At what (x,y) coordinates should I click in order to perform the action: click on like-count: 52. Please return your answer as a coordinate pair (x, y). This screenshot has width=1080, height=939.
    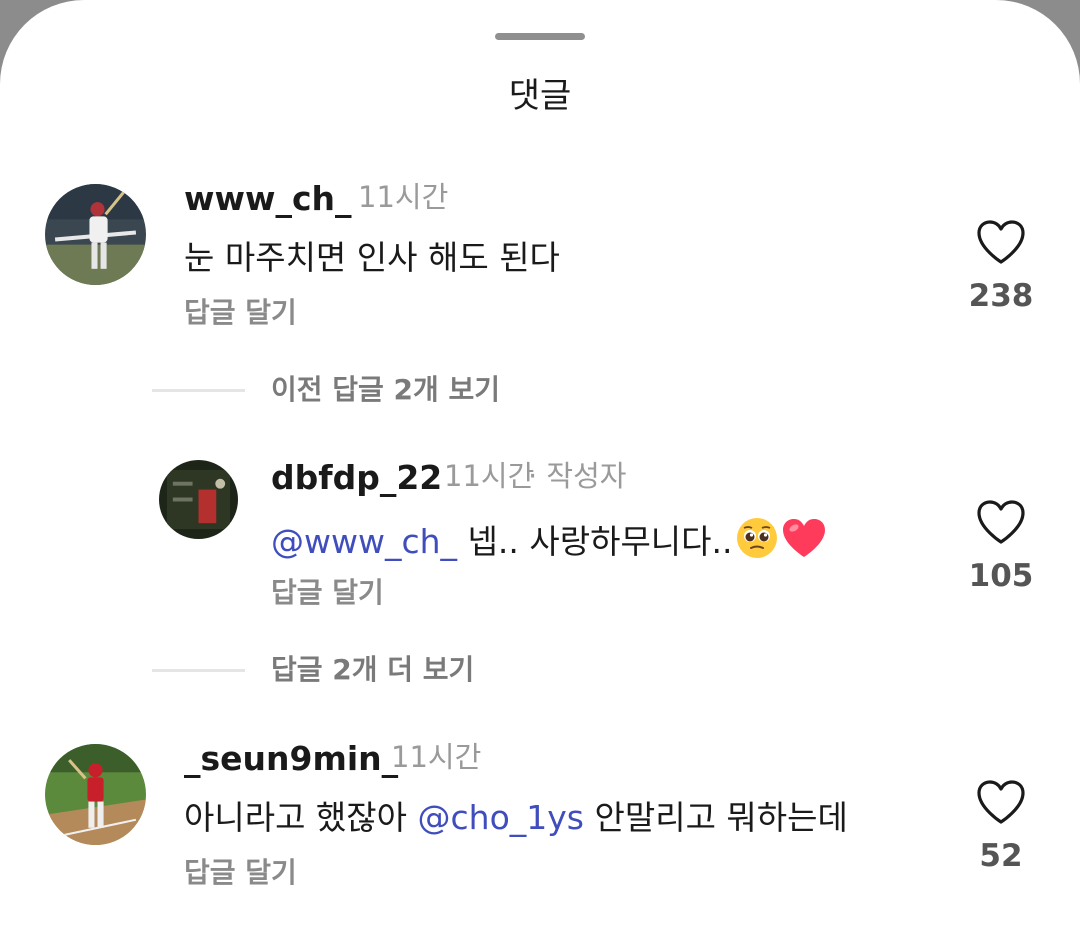
    Looking at the image, I should click on (1001, 856).